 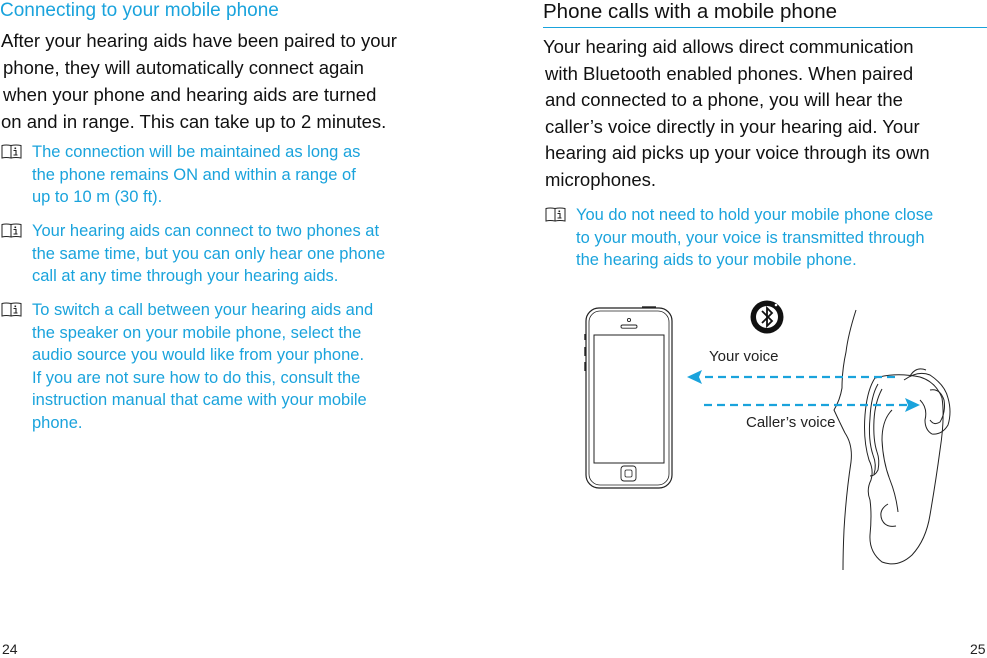 I want to click on label-your-voice: Your voice, so click(x=744, y=356).